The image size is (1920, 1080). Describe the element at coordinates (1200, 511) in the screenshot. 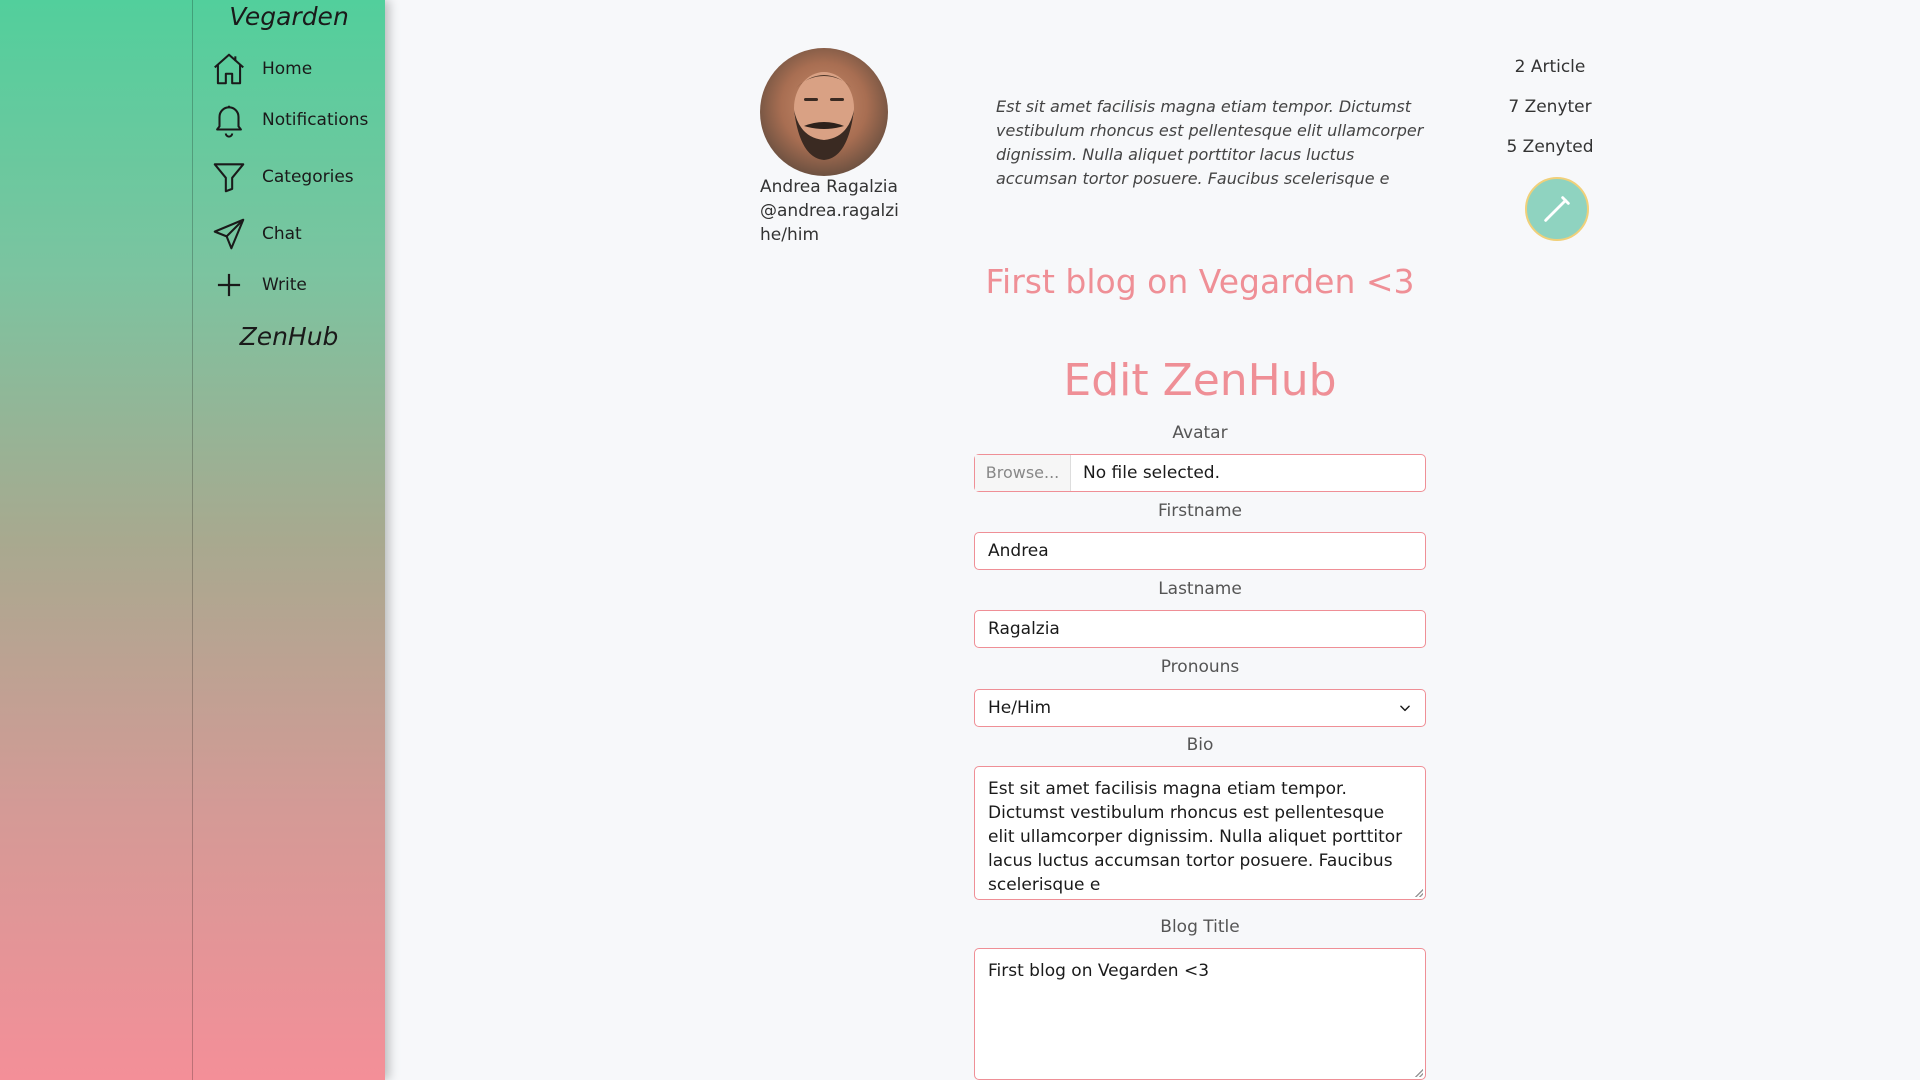

I see `firstname-label: Firstname` at that location.